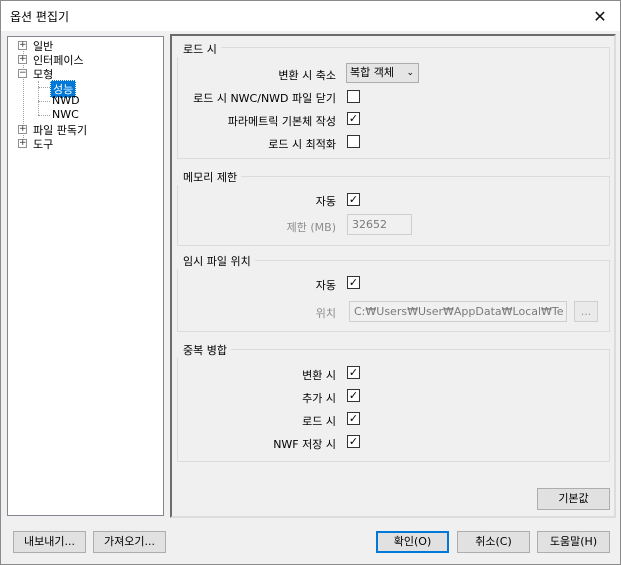  What do you see at coordinates (319, 421) in the screenshot?
I see `merge-on-load-label: 로드 시` at bounding box center [319, 421].